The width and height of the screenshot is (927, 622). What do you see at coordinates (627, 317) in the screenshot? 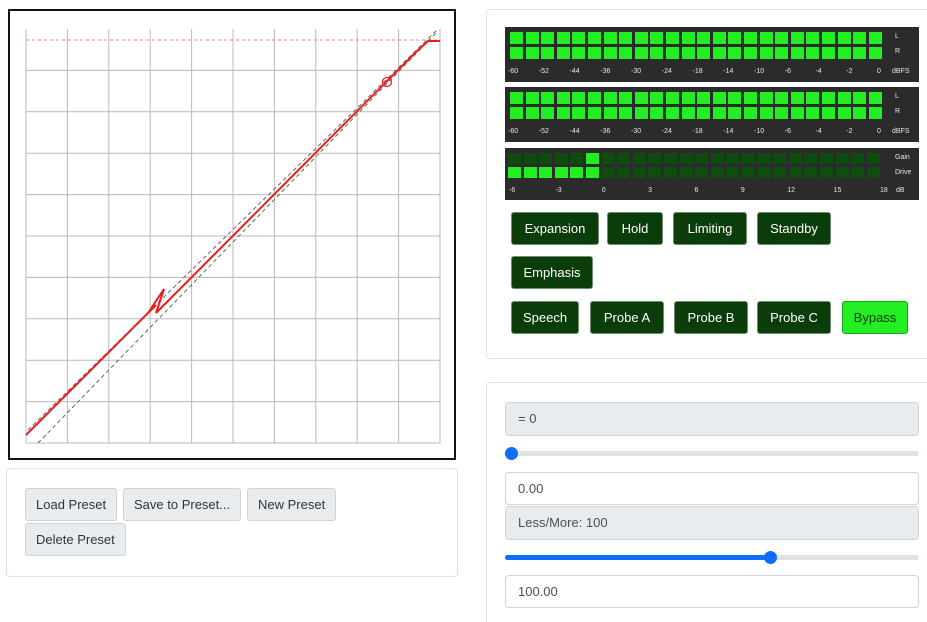
I see `mode-button-probe-a: Probe A` at bounding box center [627, 317].